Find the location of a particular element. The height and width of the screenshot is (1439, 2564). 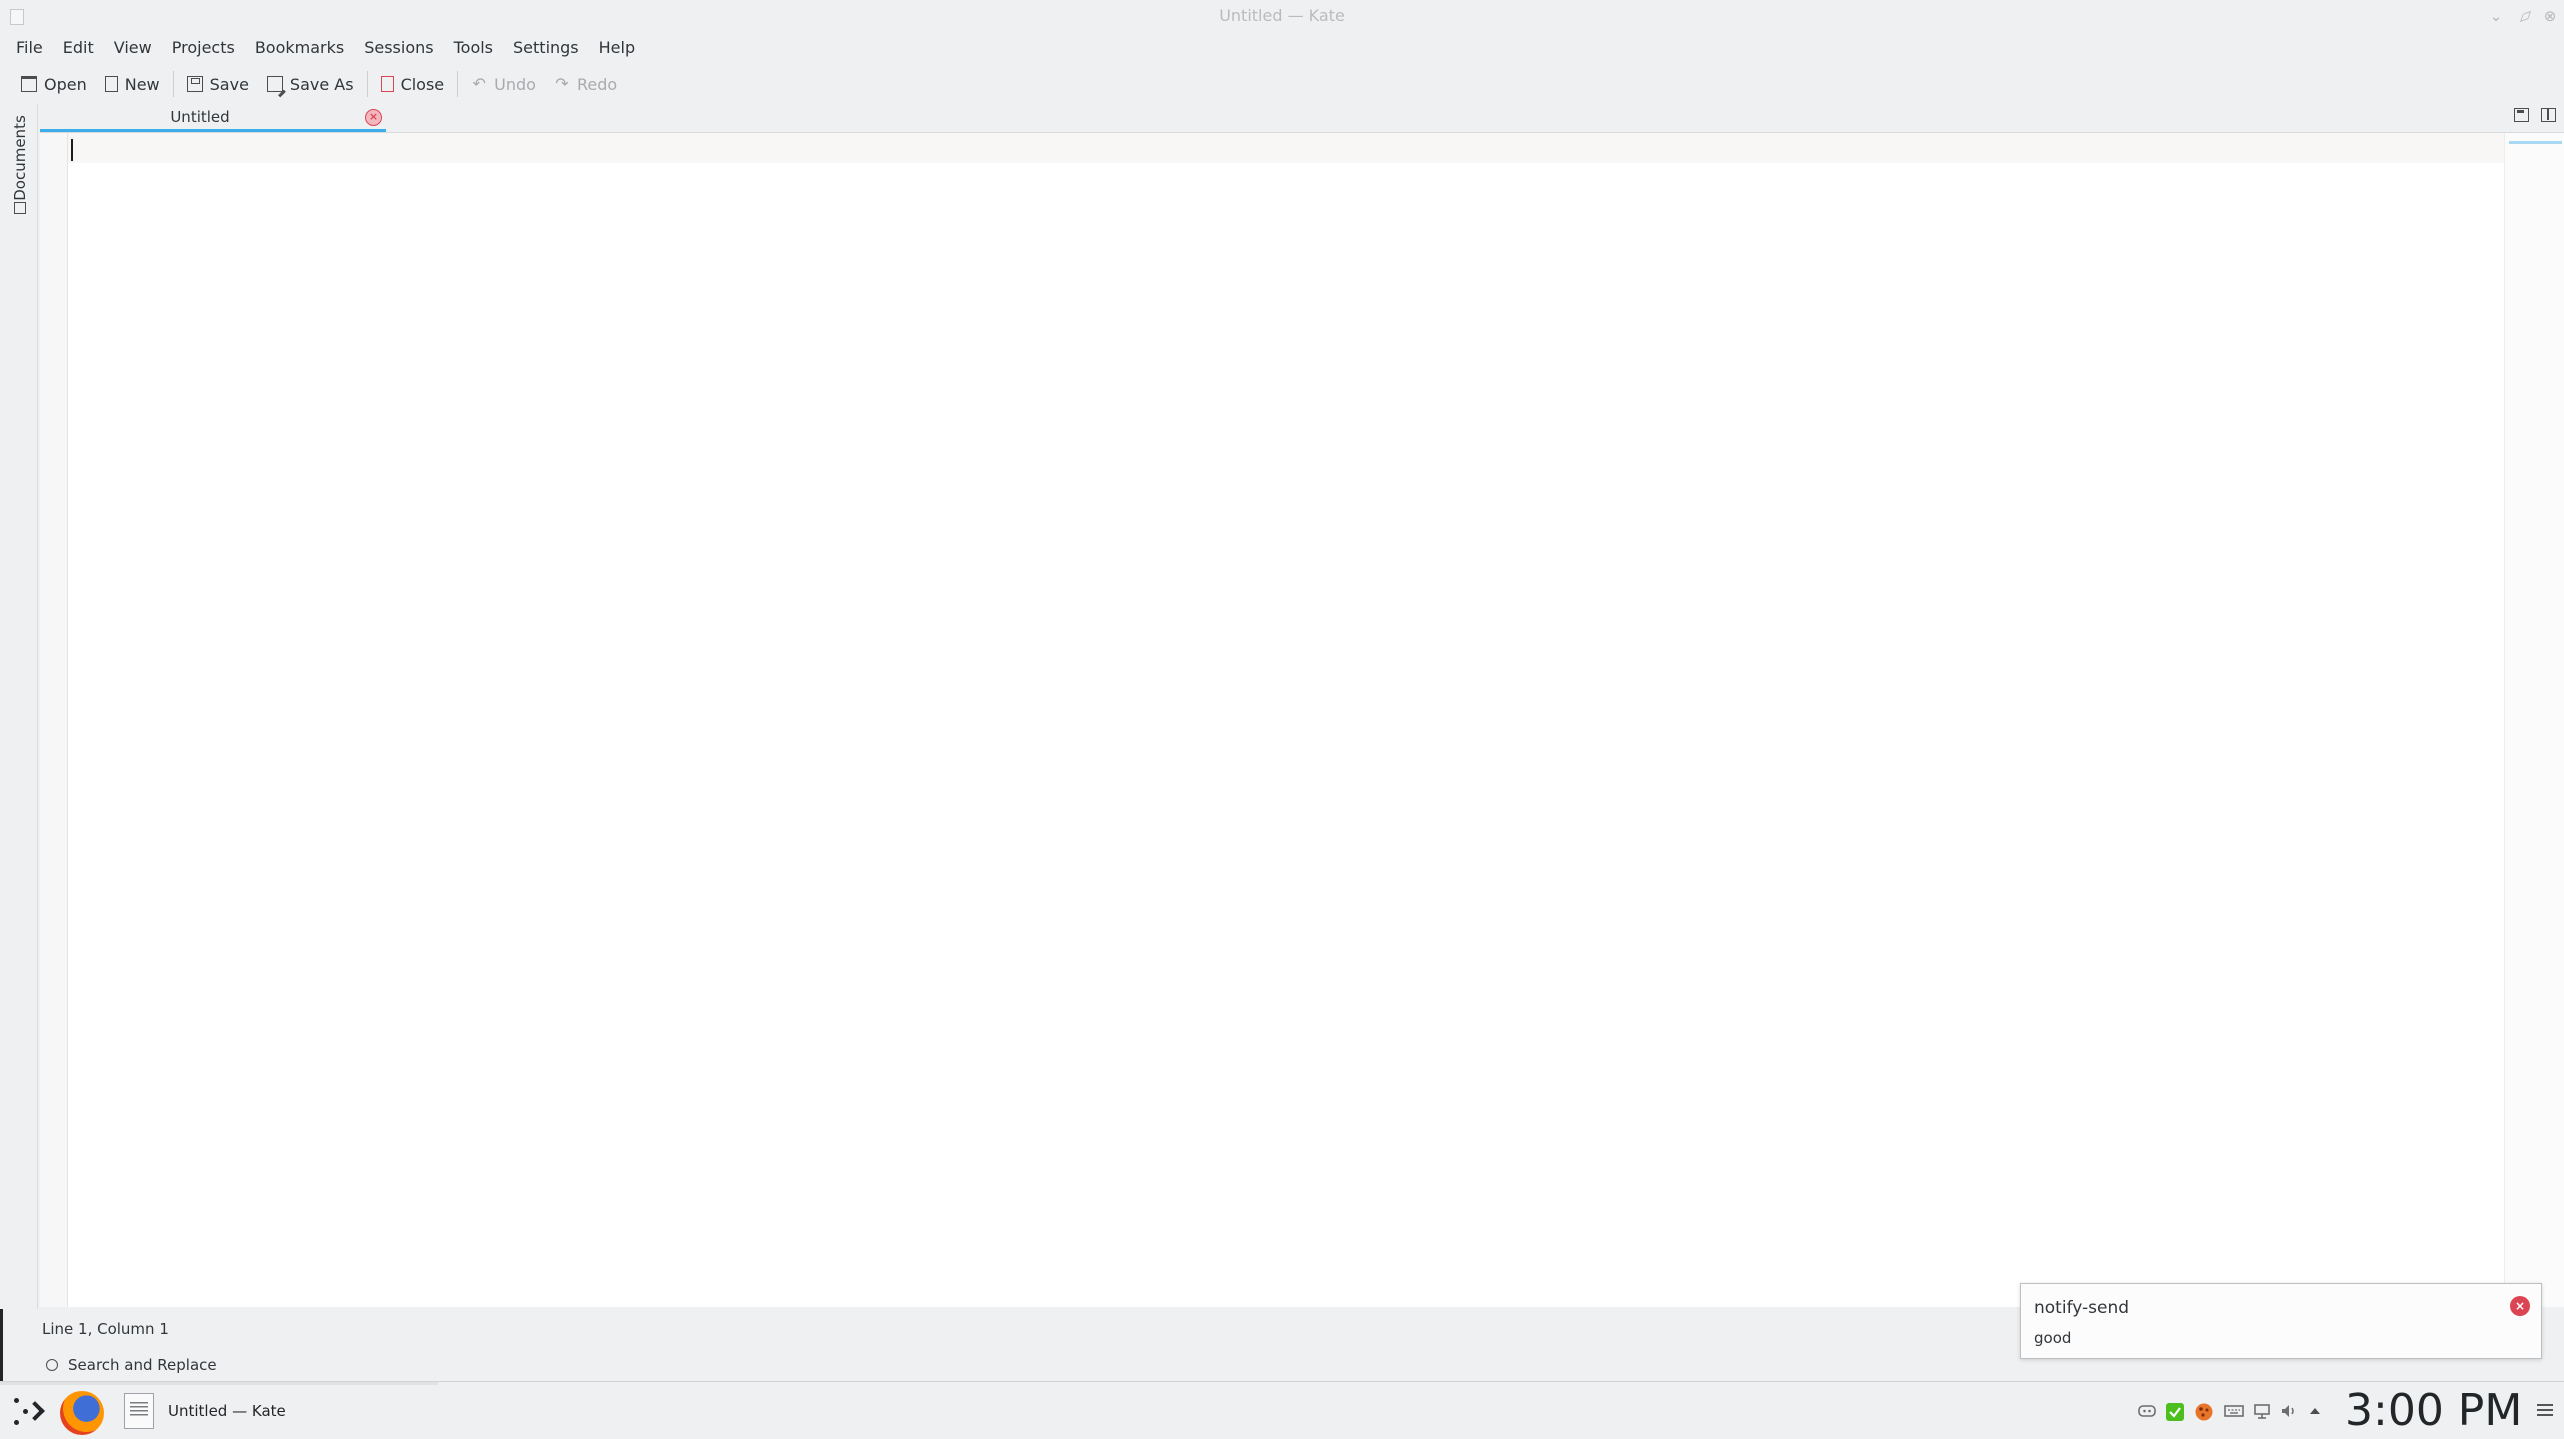

menu-edit: Edit is located at coordinates (78, 48).